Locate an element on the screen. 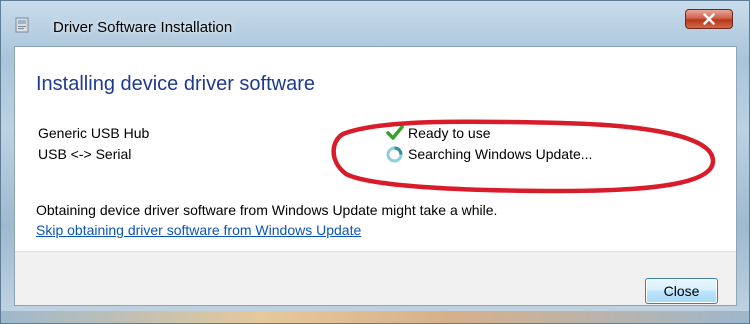 This screenshot has height=324, width=750. title-close-button is located at coordinates (709, 19).